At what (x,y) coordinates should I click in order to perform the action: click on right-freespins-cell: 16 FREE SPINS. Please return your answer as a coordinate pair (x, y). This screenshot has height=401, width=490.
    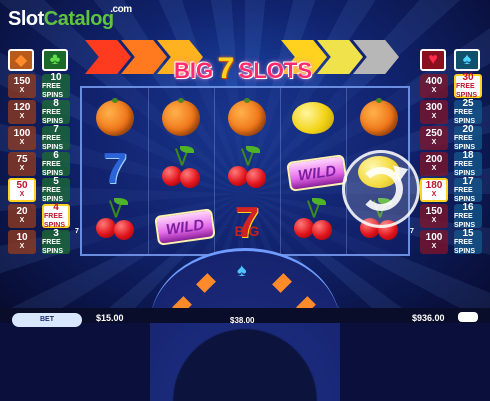
    Looking at the image, I should click on (468, 215).